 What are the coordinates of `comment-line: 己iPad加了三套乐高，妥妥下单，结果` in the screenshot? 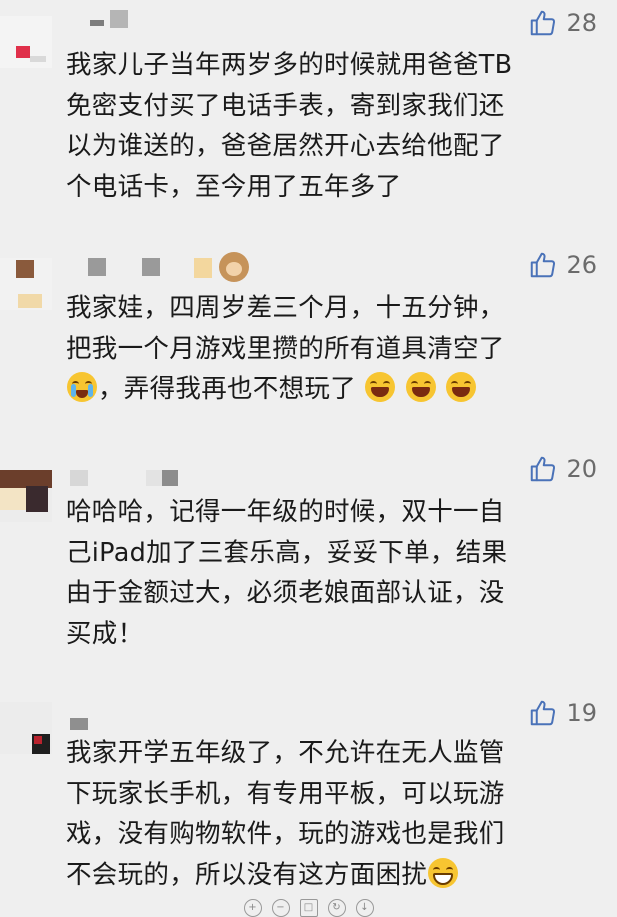 It's located at (287, 552).